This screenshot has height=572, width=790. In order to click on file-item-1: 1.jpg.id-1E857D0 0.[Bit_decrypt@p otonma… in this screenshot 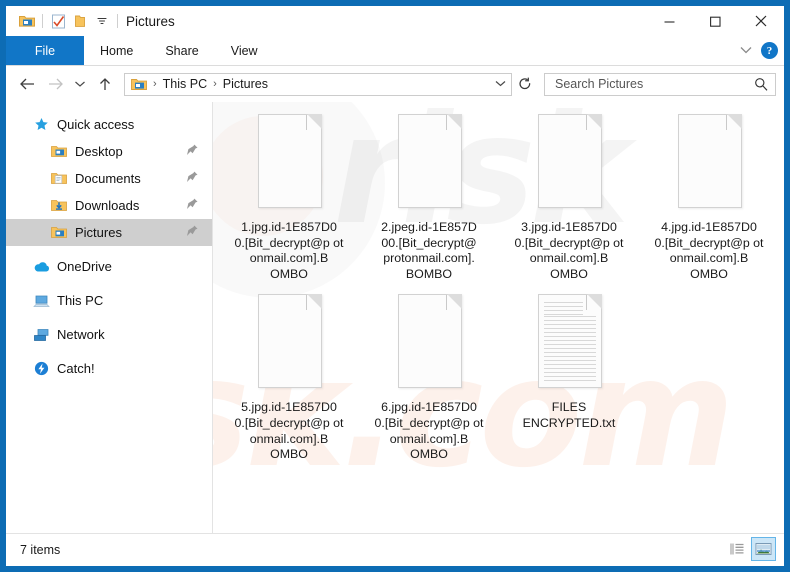, I will do `click(289, 198)`.